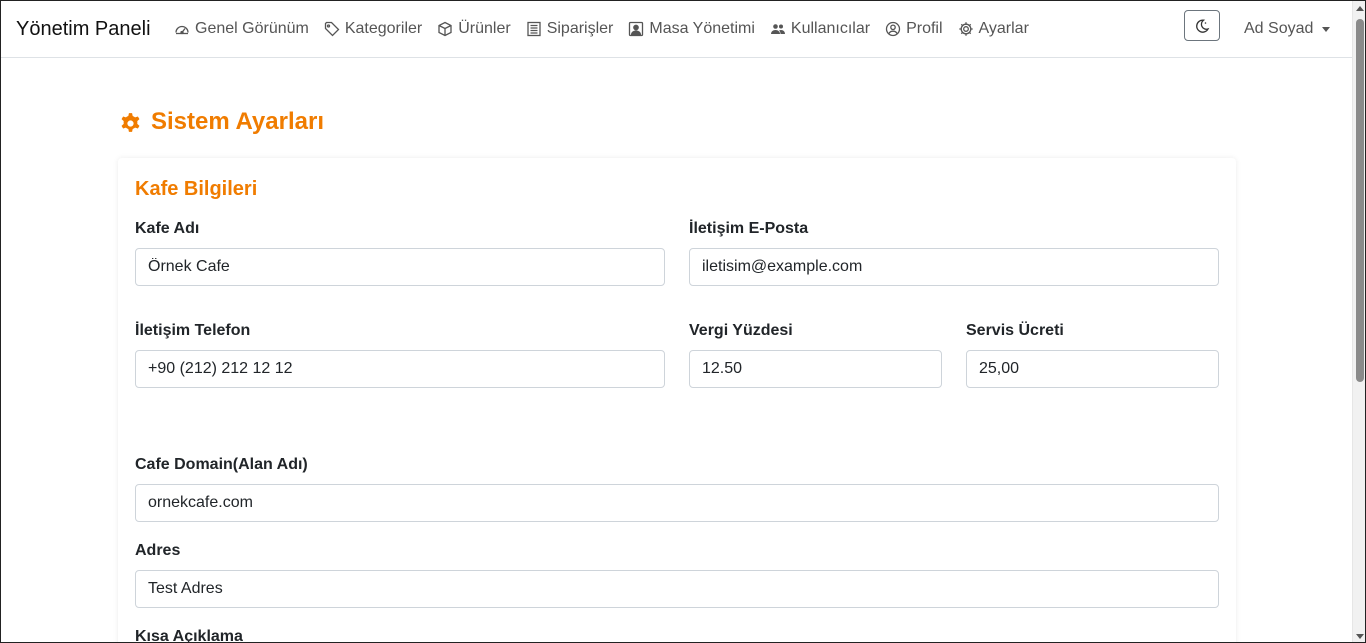 The image size is (1366, 643). What do you see at coordinates (484, 28) in the screenshot?
I see `nav-item-label: Ürünler` at bounding box center [484, 28].